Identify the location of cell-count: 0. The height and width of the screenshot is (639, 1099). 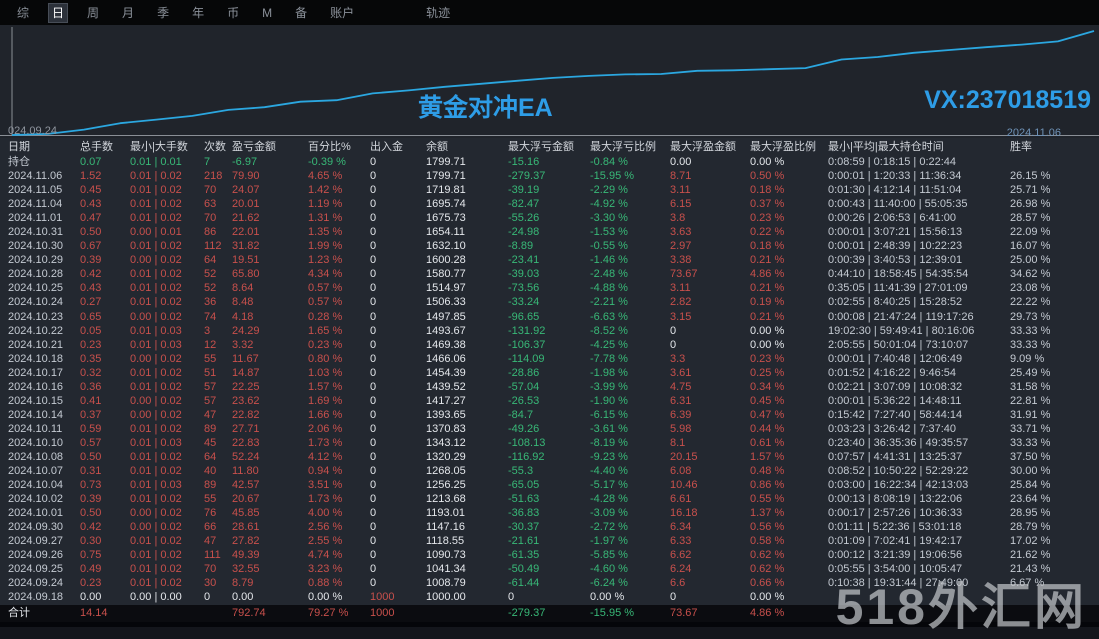
(207, 597).